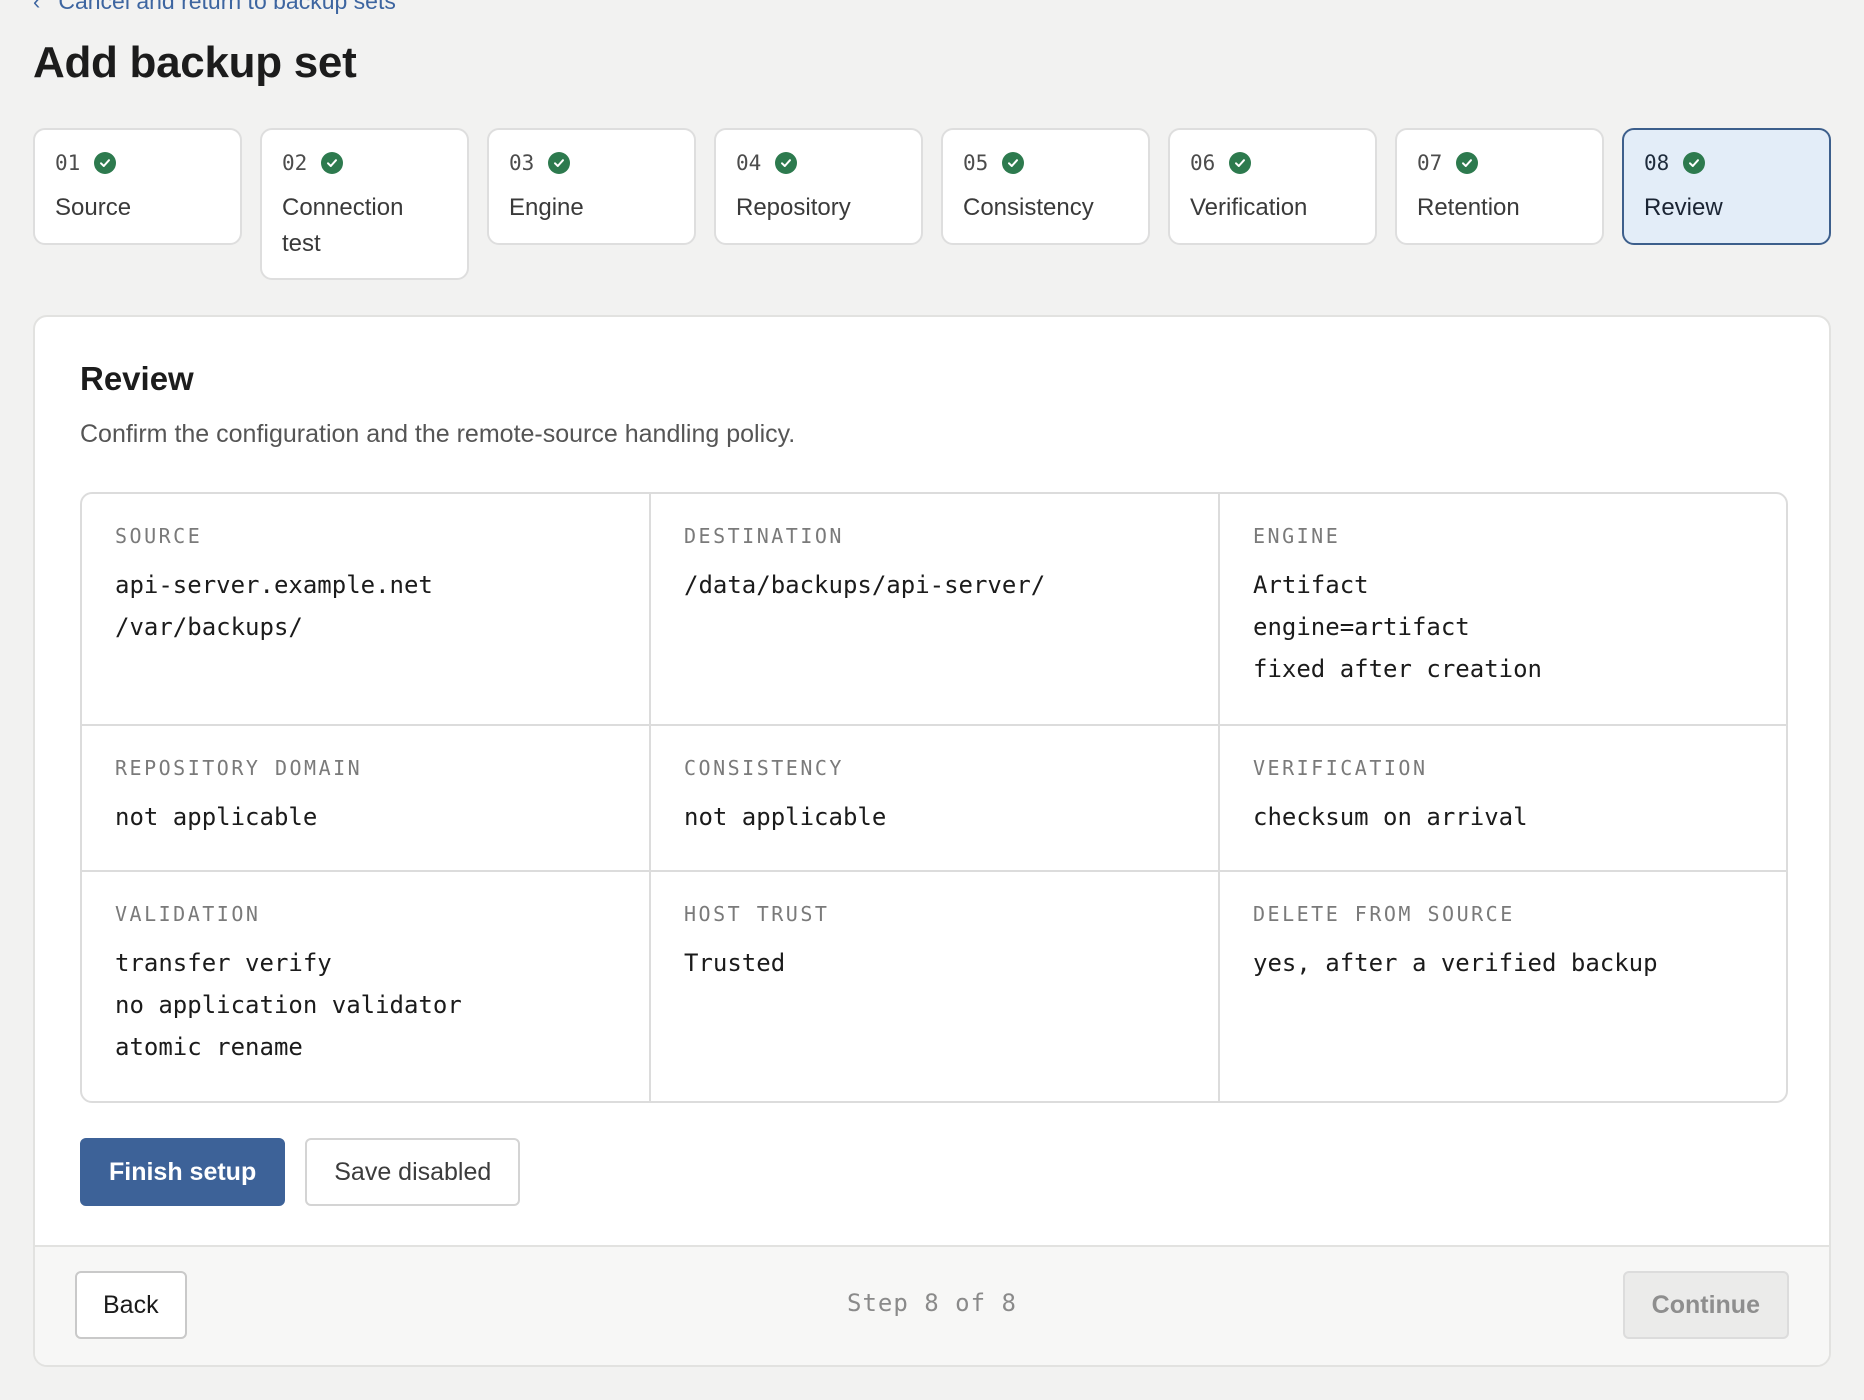 The height and width of the screenshot is (1400, 1864). Describe the element at coordinates (209, 627) in the screenshot. I see `summary-value: /var/backups/` at that location.